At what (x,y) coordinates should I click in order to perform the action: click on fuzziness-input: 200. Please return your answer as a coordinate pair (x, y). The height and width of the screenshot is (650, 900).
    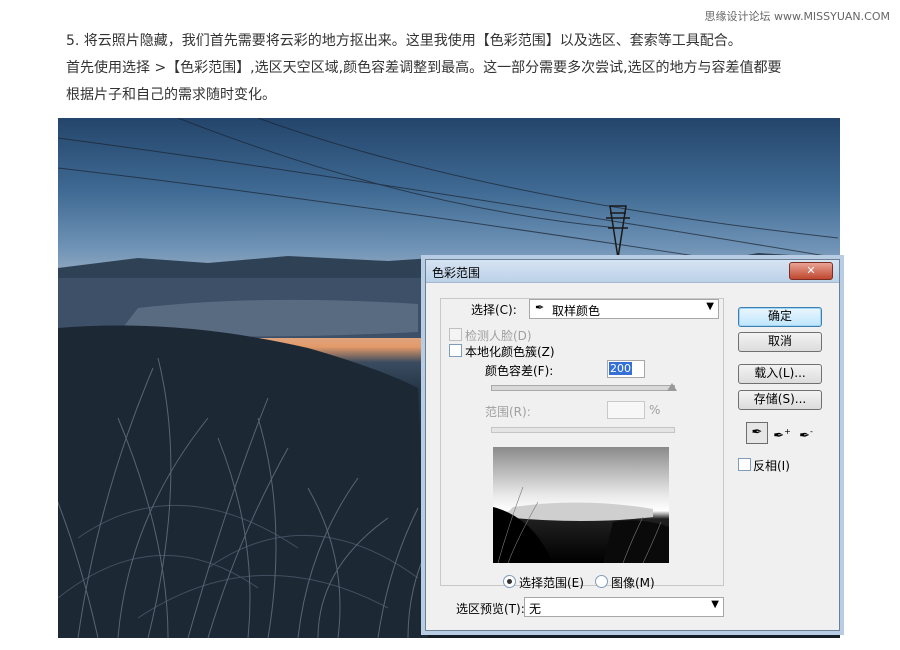
    Looking at the image, I should click on (626, 369).